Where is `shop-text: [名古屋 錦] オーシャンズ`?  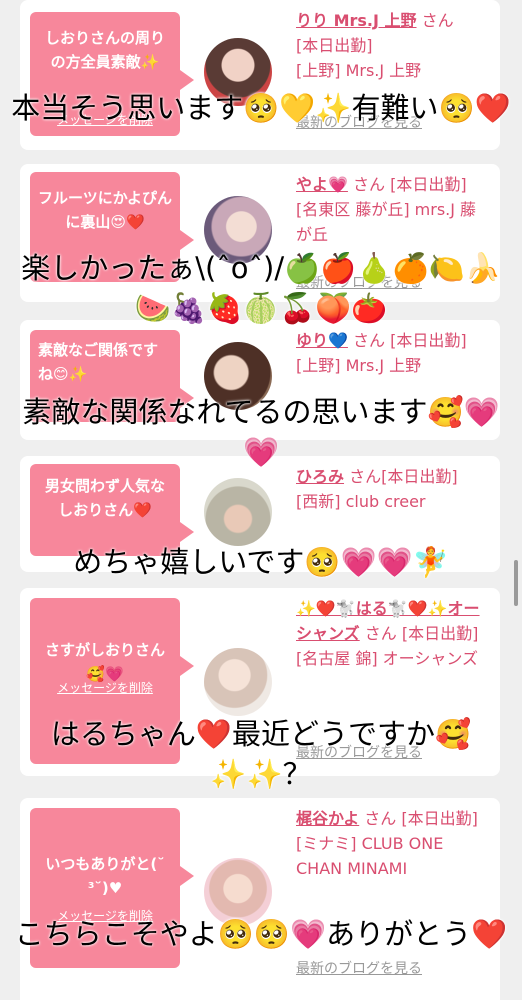 shop-text: [名古屋 錦] オーシャンズ is located at coordinates (387, 658).